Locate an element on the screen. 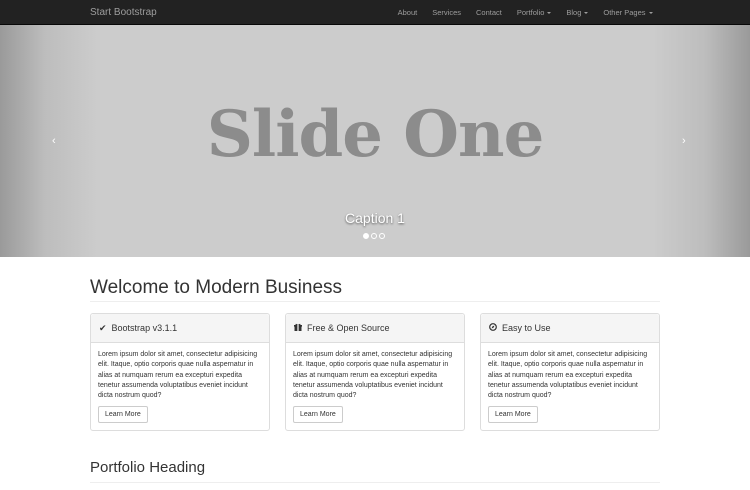 This screenshot has height=490, width=750. nav-item-other-pages: Other Pages is located at coordinates (628, 12).